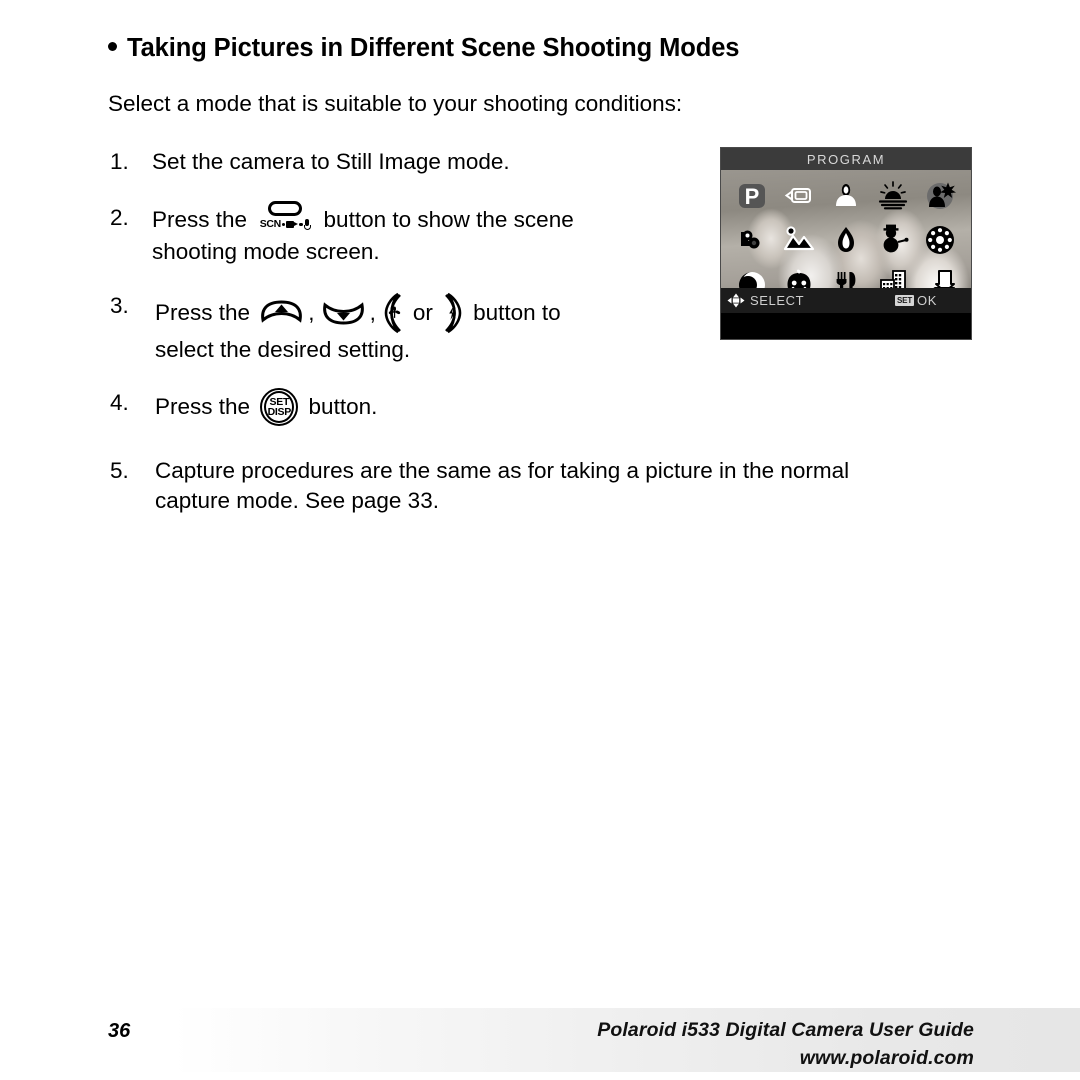  I want to click on page-number: 36, so click(119, 1031).